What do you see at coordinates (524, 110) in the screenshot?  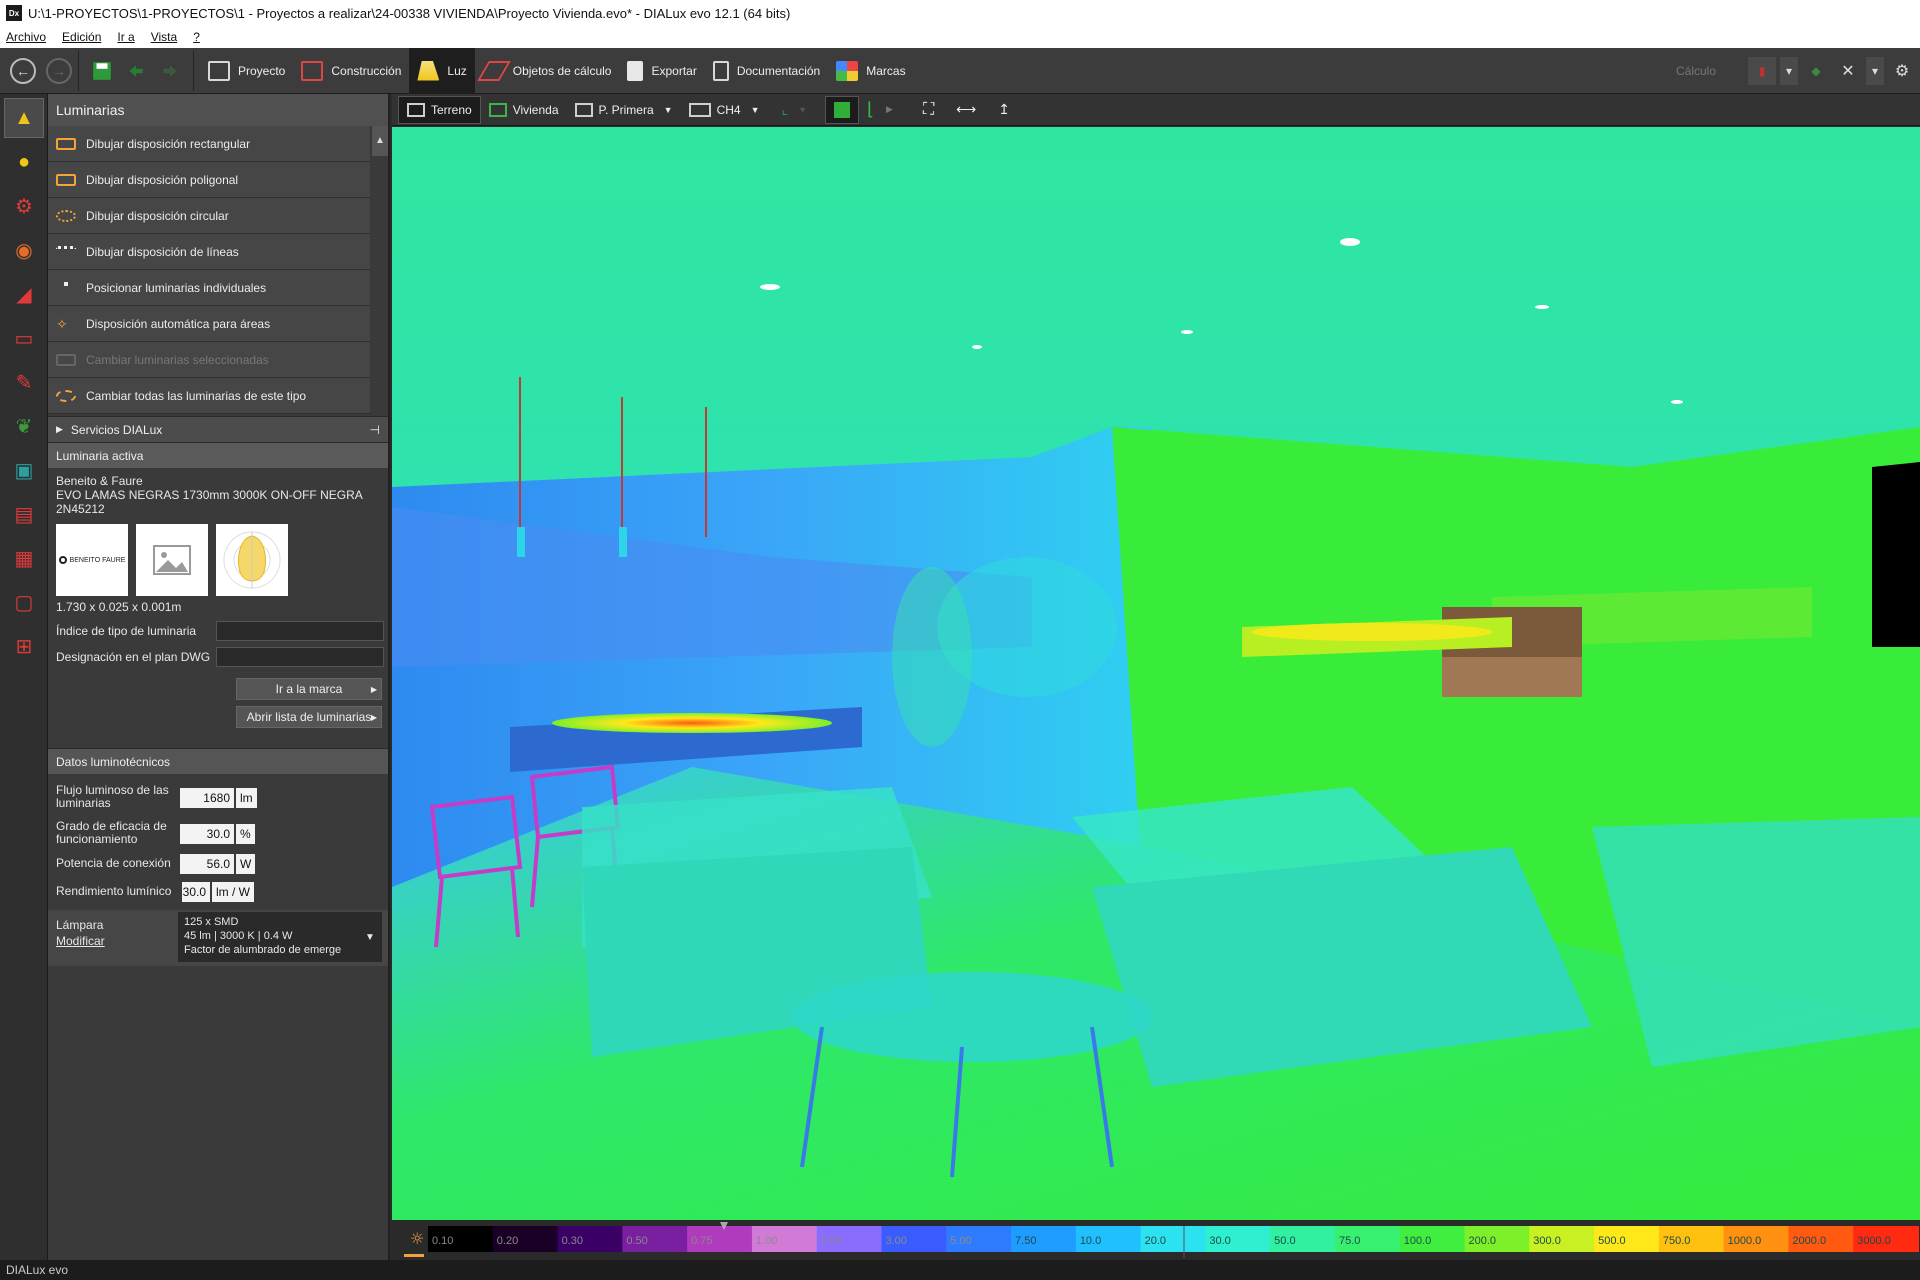 I see `view-vivienda: Vivienda` at bounding box center [524, 110].